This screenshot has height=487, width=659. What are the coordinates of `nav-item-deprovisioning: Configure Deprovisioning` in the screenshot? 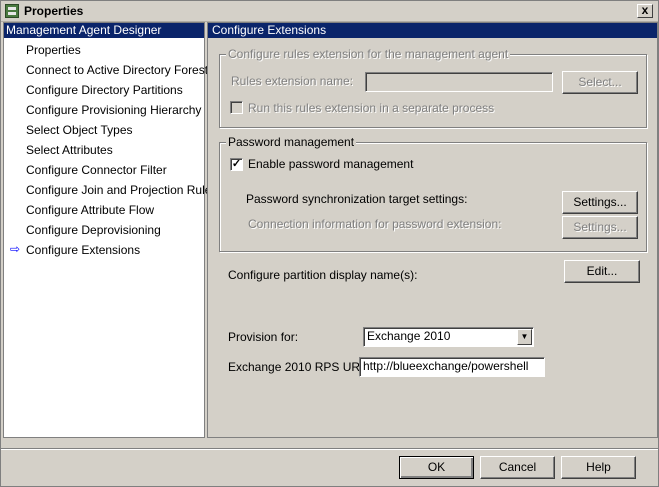 It's located at (93, 230).